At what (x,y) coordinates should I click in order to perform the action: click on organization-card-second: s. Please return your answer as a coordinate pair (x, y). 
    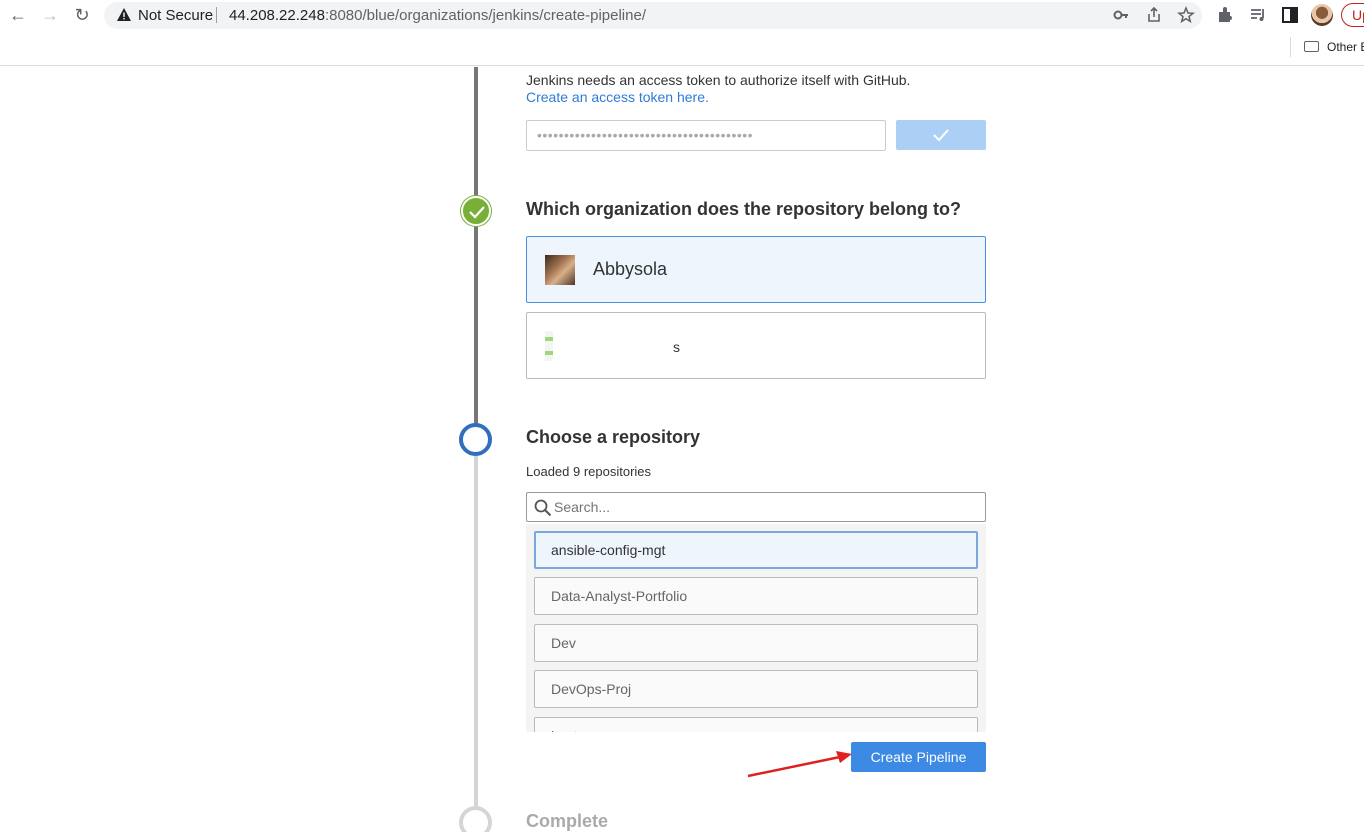
    Looking at the image, I should click on (756, 345).